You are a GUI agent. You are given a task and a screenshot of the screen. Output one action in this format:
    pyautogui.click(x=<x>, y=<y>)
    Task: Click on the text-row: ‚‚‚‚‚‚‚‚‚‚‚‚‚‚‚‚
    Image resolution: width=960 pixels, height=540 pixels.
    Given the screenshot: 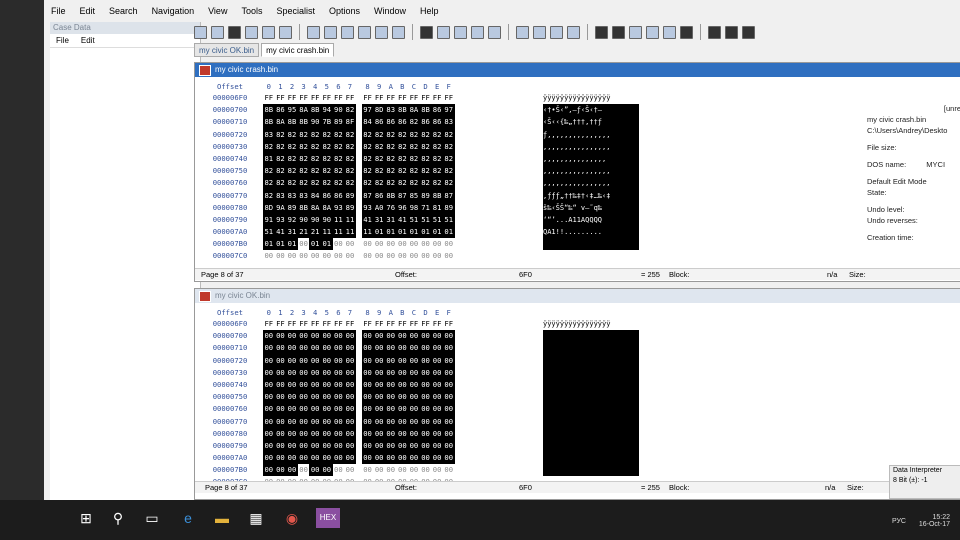 What is the action you would take?
    pyautogui.click(x=591, y=183)
    